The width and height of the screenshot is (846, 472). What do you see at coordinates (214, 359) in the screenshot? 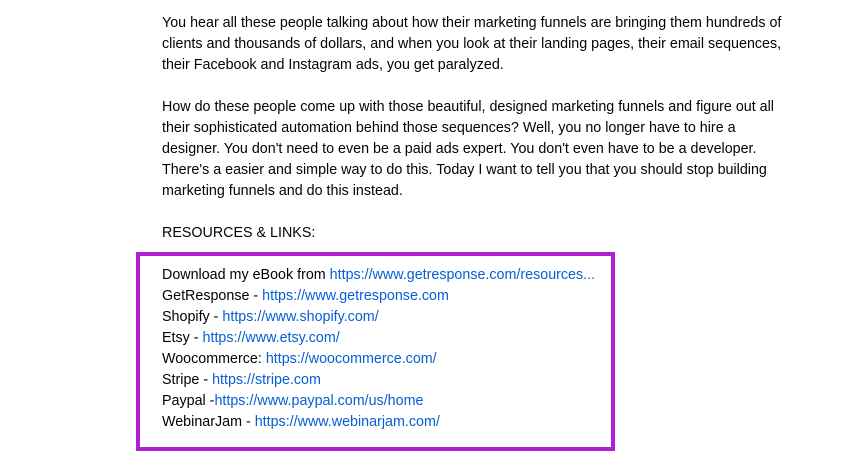
I see `resource-link-prefix: Woocommerce:` at bounding box center [214, 359].